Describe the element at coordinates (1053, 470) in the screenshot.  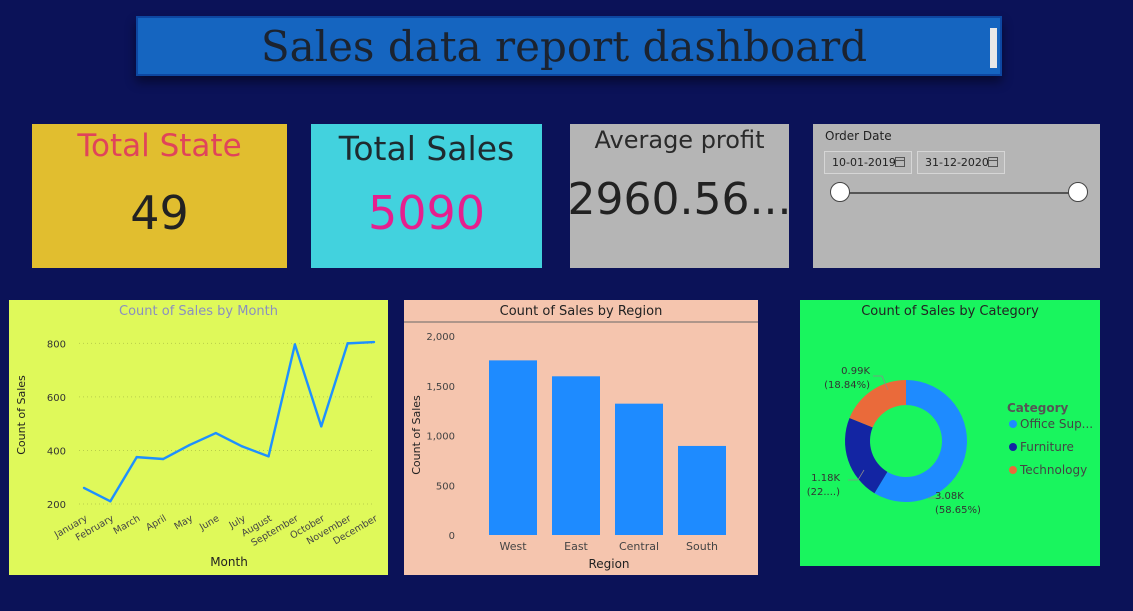
I see `legend-item: Technology` at that location.